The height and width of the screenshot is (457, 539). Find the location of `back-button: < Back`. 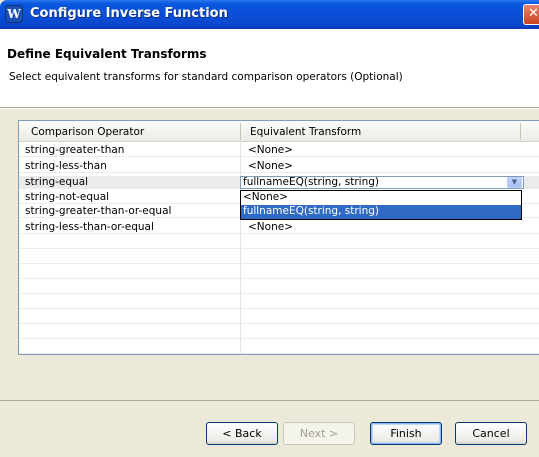

back-button: < Back is located at coordinates (242, 433).